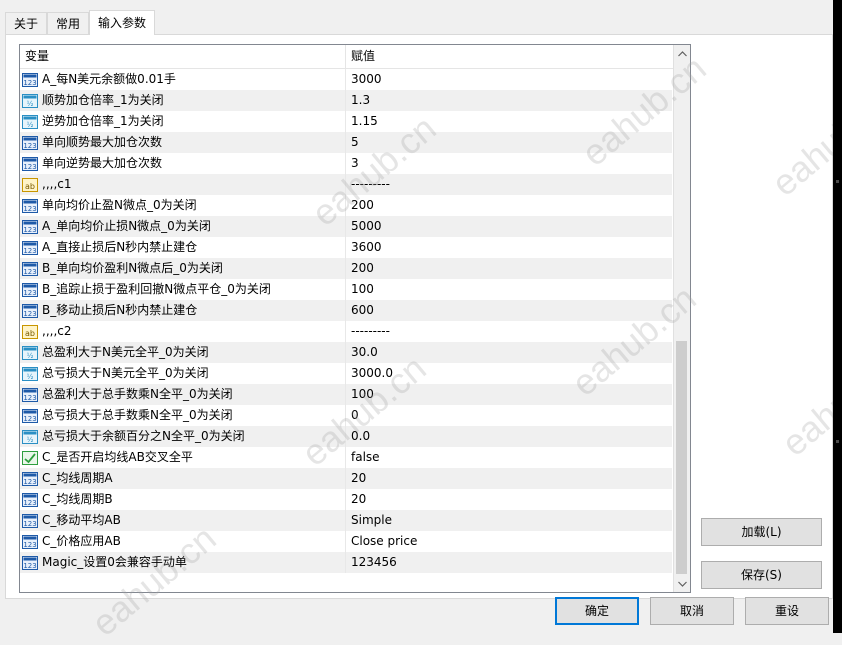 This screenshot has width=842, height=645. I want to click on tab-about: 关于, so click(26, 23).